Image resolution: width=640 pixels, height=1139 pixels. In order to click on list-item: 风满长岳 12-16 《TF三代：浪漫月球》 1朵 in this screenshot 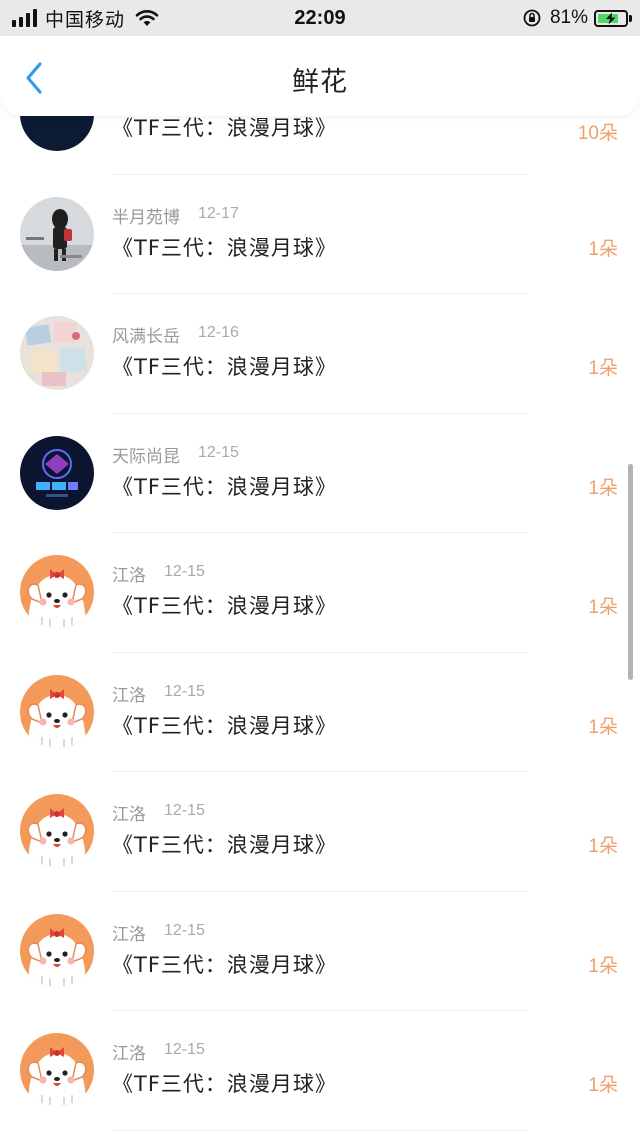, I will do `click(320, 354)`.